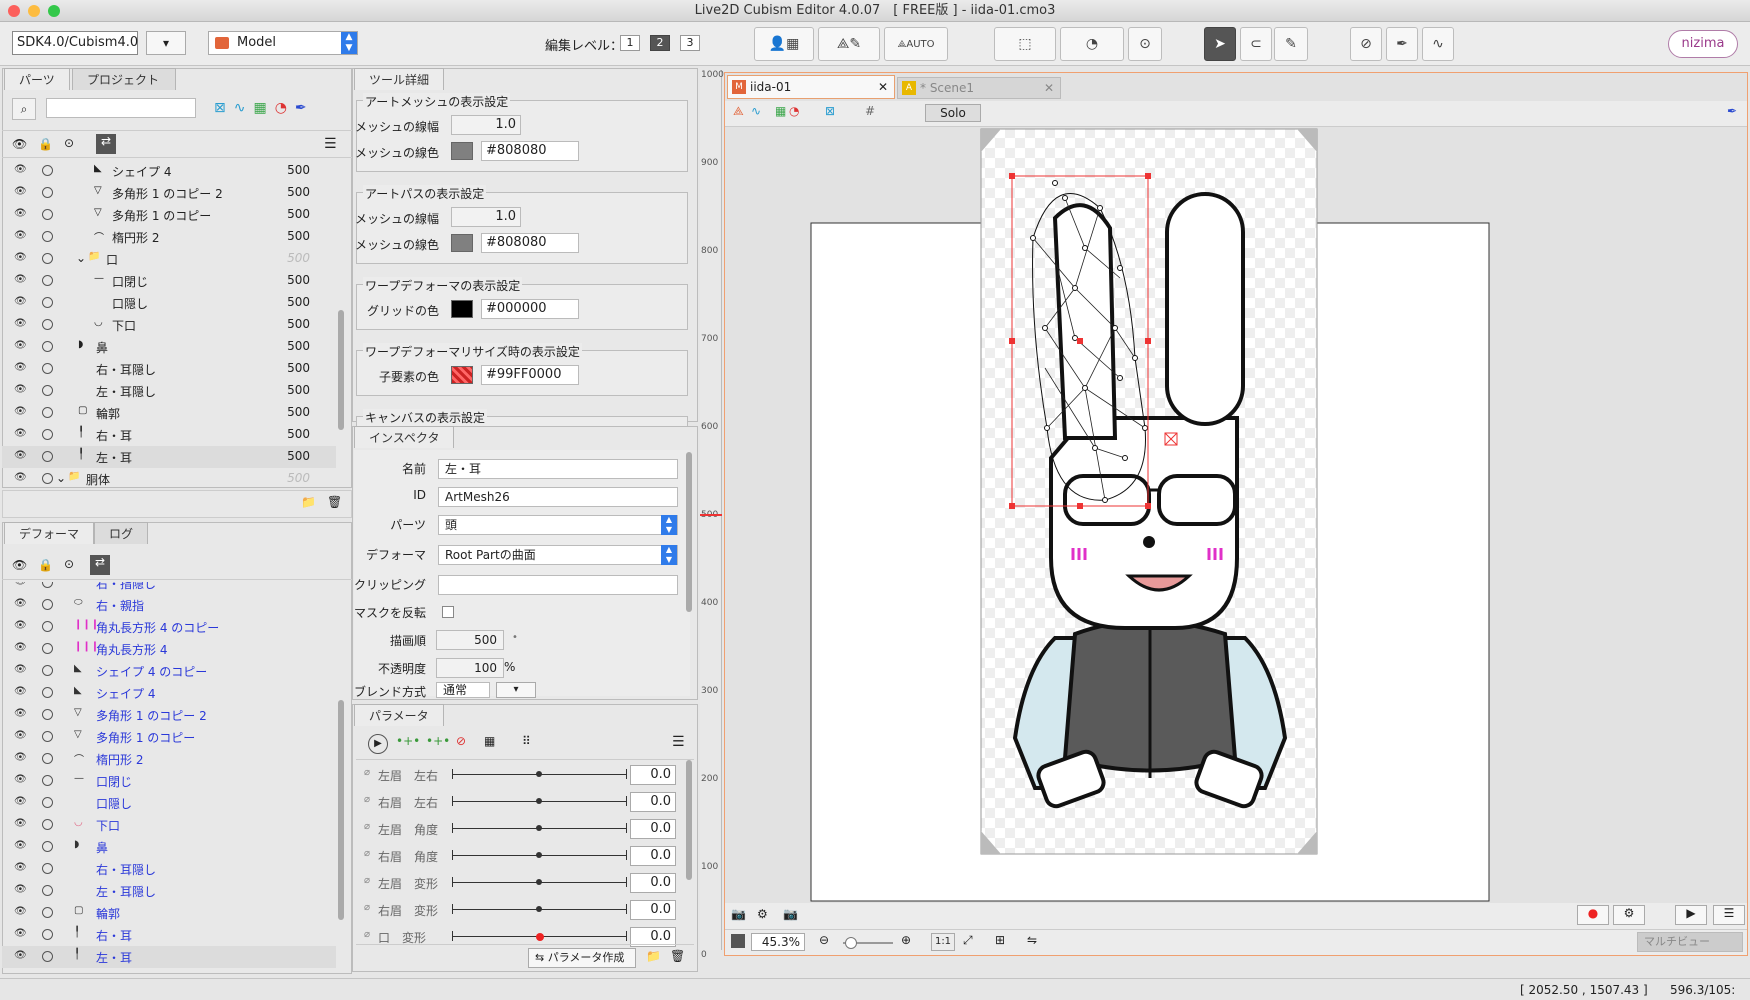 This screenshot has width=1750, height=1000. What do you see at coordinates (830, 111) in the screenshot?
I see `select-filter-icon: ⊠` at bounding box center [830, 111].